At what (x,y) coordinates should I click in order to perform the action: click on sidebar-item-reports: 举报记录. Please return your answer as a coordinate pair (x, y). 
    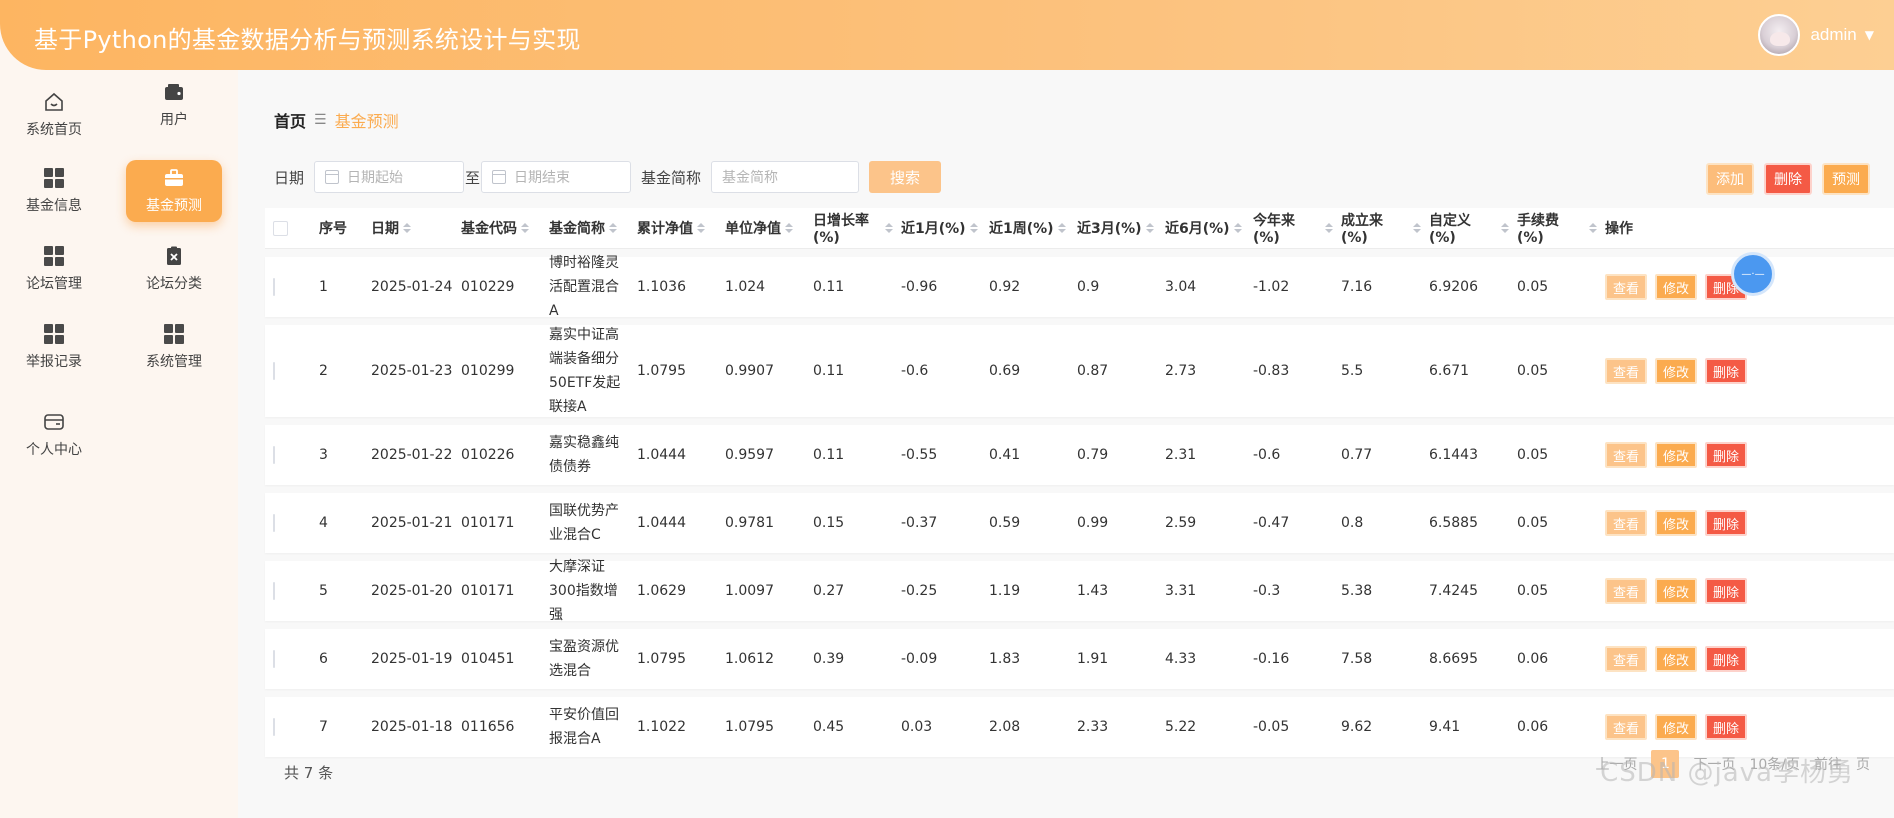
    Looking at the image, I should click on (54, 347).